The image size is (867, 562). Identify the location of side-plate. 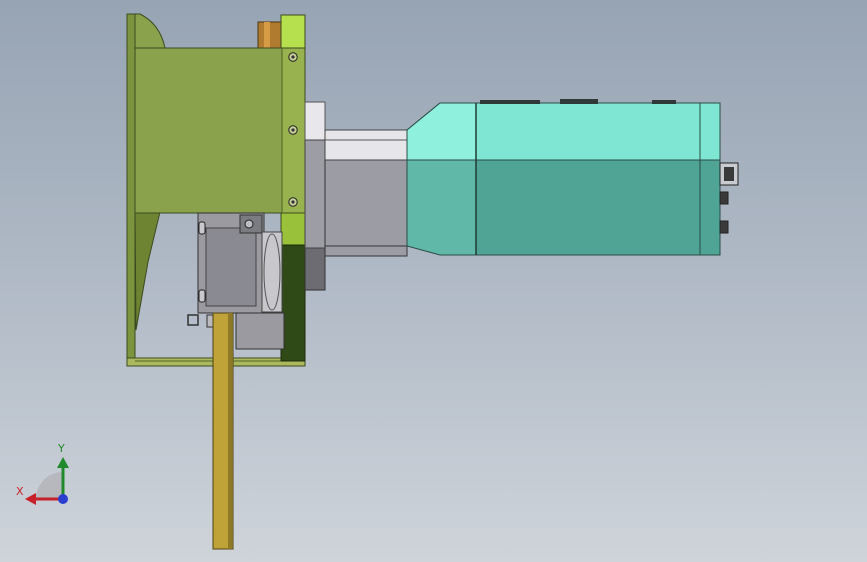
(220, 130).